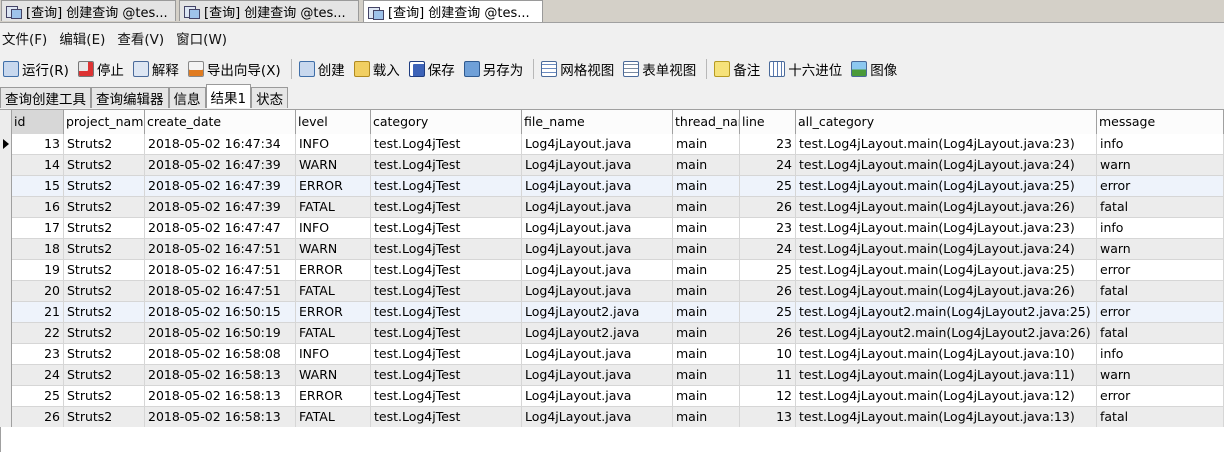 The image size is (1224, 452). Describe the element at coordinates (220, 333) in the screenshot. I see `cell-create-date: 2018-05-02 16:50:19` at that location.